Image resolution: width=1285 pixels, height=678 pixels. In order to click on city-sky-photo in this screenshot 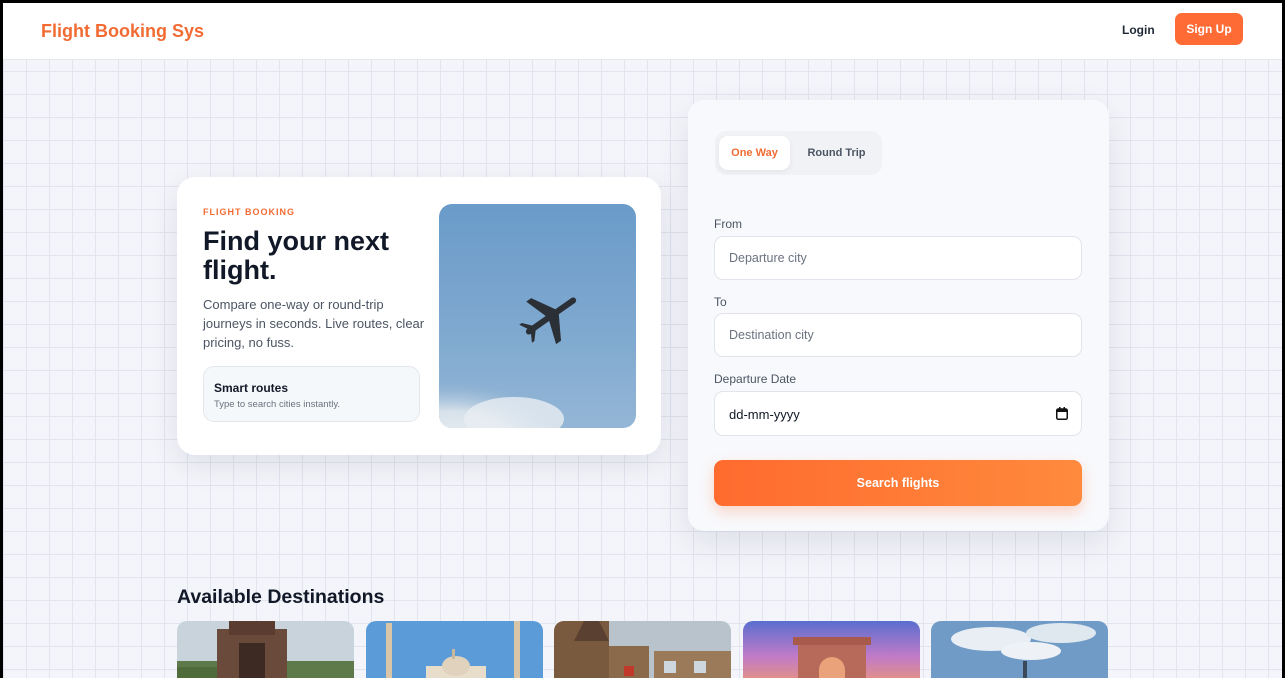, I will do `click(1019, 649)`.